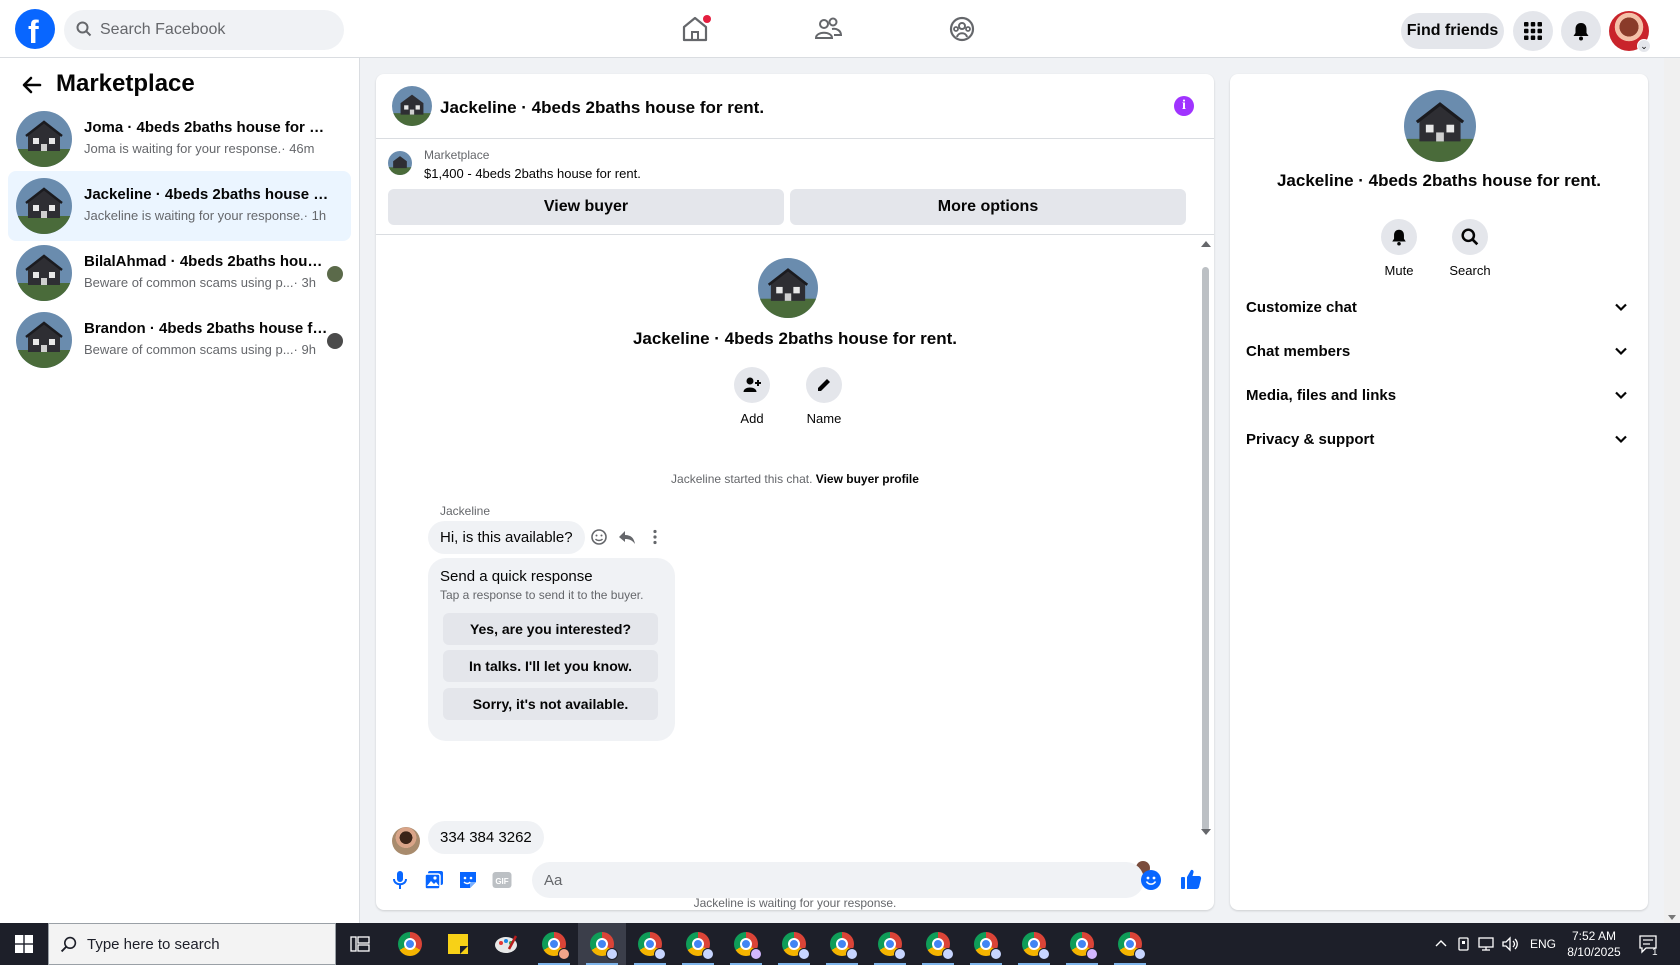 The image size is (1680, 965). Describe the element at coordinates (1439, 308) in the screenshot. I see `customize-chat-section: Customize chat` at that location.